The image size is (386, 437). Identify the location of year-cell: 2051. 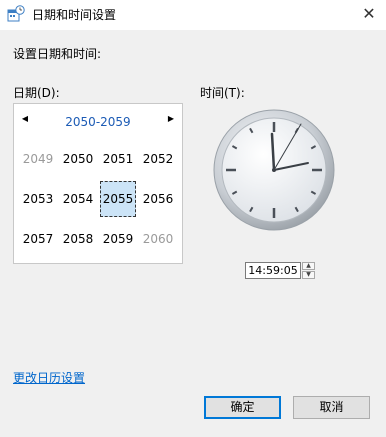
(118, 159).